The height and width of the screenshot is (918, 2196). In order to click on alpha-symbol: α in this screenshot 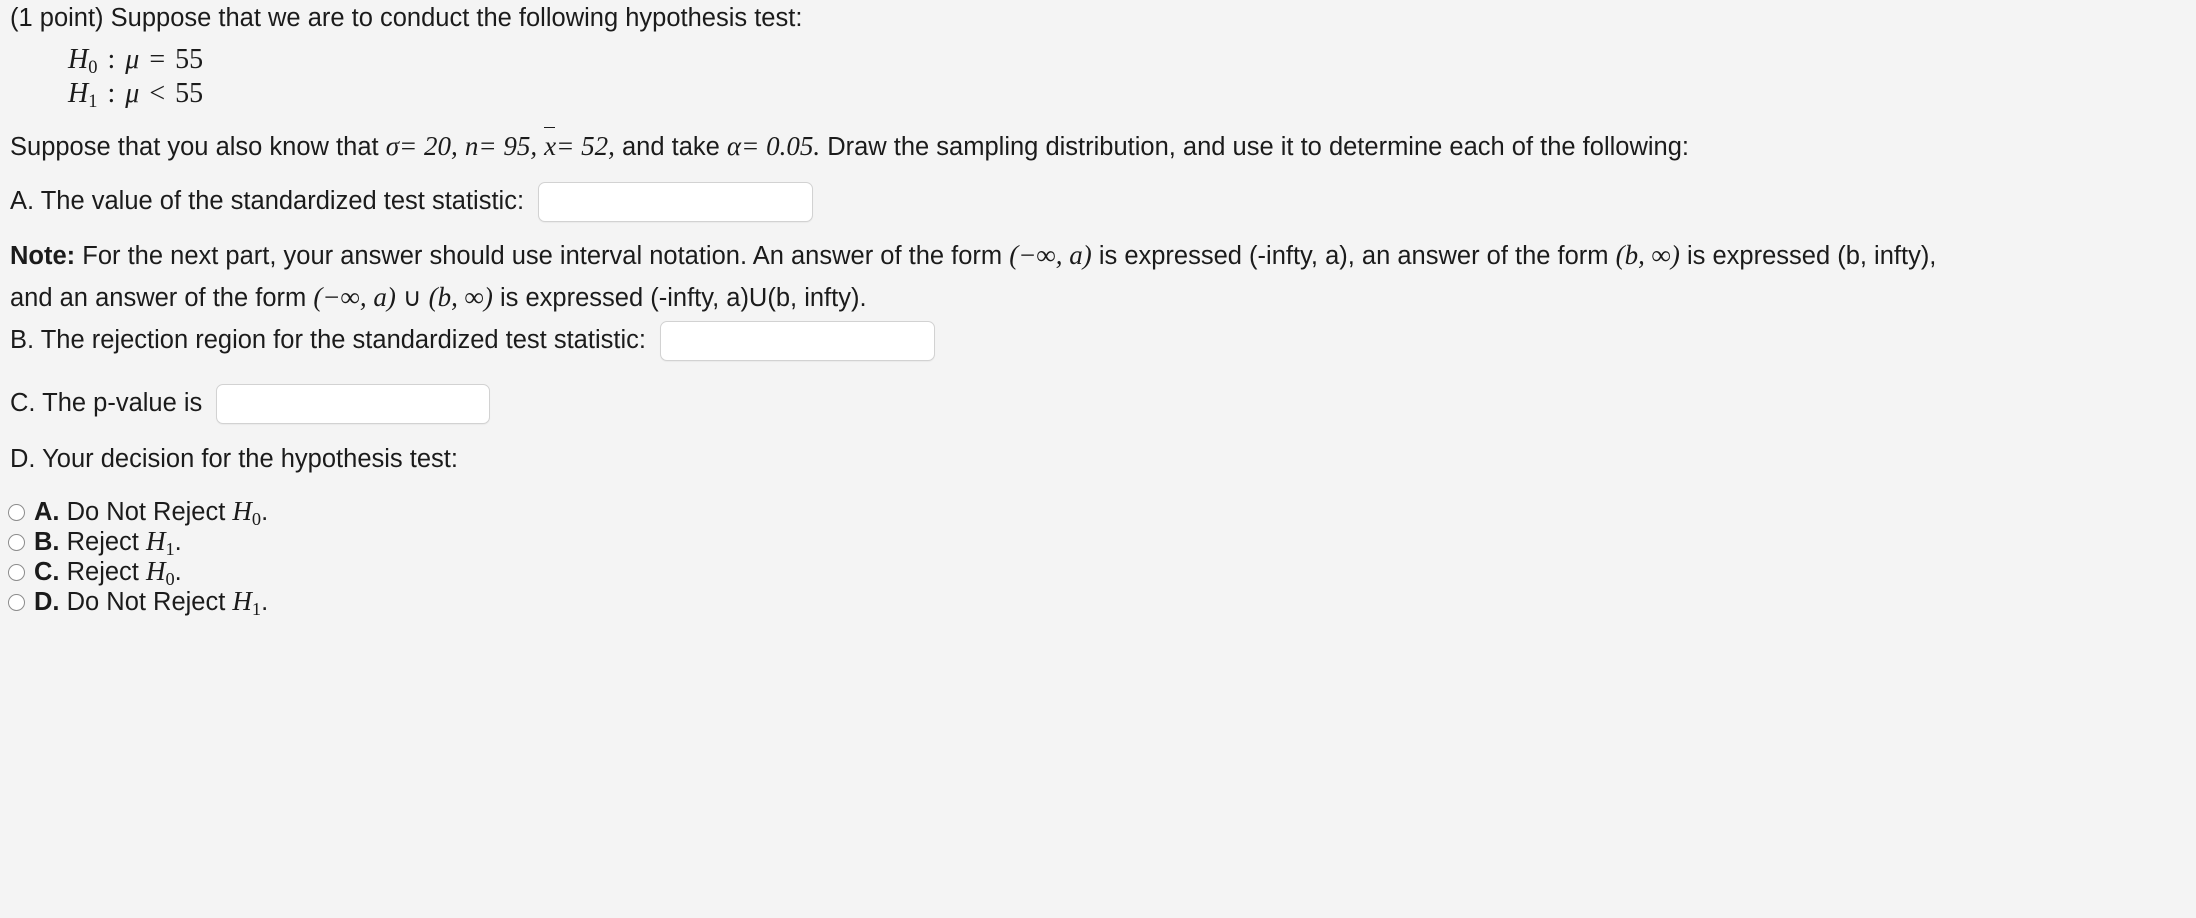, I will do `click(734, 146)`.